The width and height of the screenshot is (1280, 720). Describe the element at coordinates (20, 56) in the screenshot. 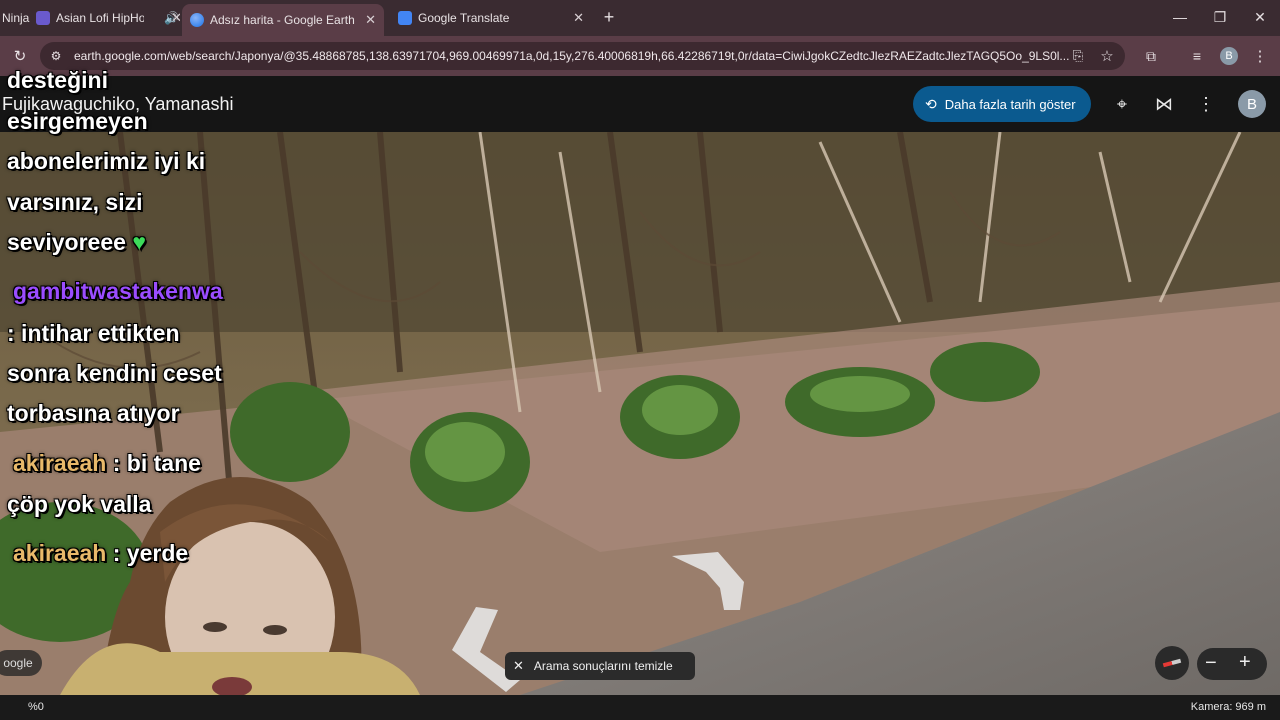

I see `reload-icon: ↻` at that location.